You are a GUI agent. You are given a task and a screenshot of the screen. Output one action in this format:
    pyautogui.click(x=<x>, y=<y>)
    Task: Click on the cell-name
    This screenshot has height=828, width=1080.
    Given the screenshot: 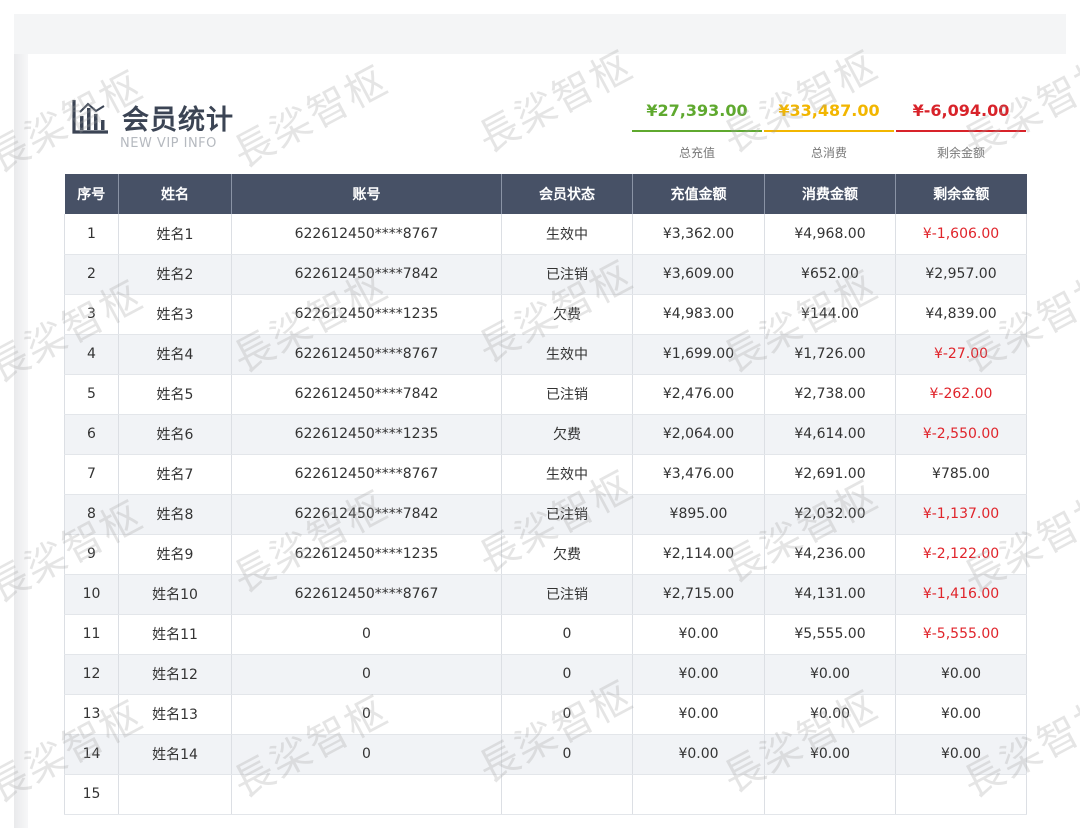 What is the action you would take?
    pyautogui.click(x=175, y=794)
    